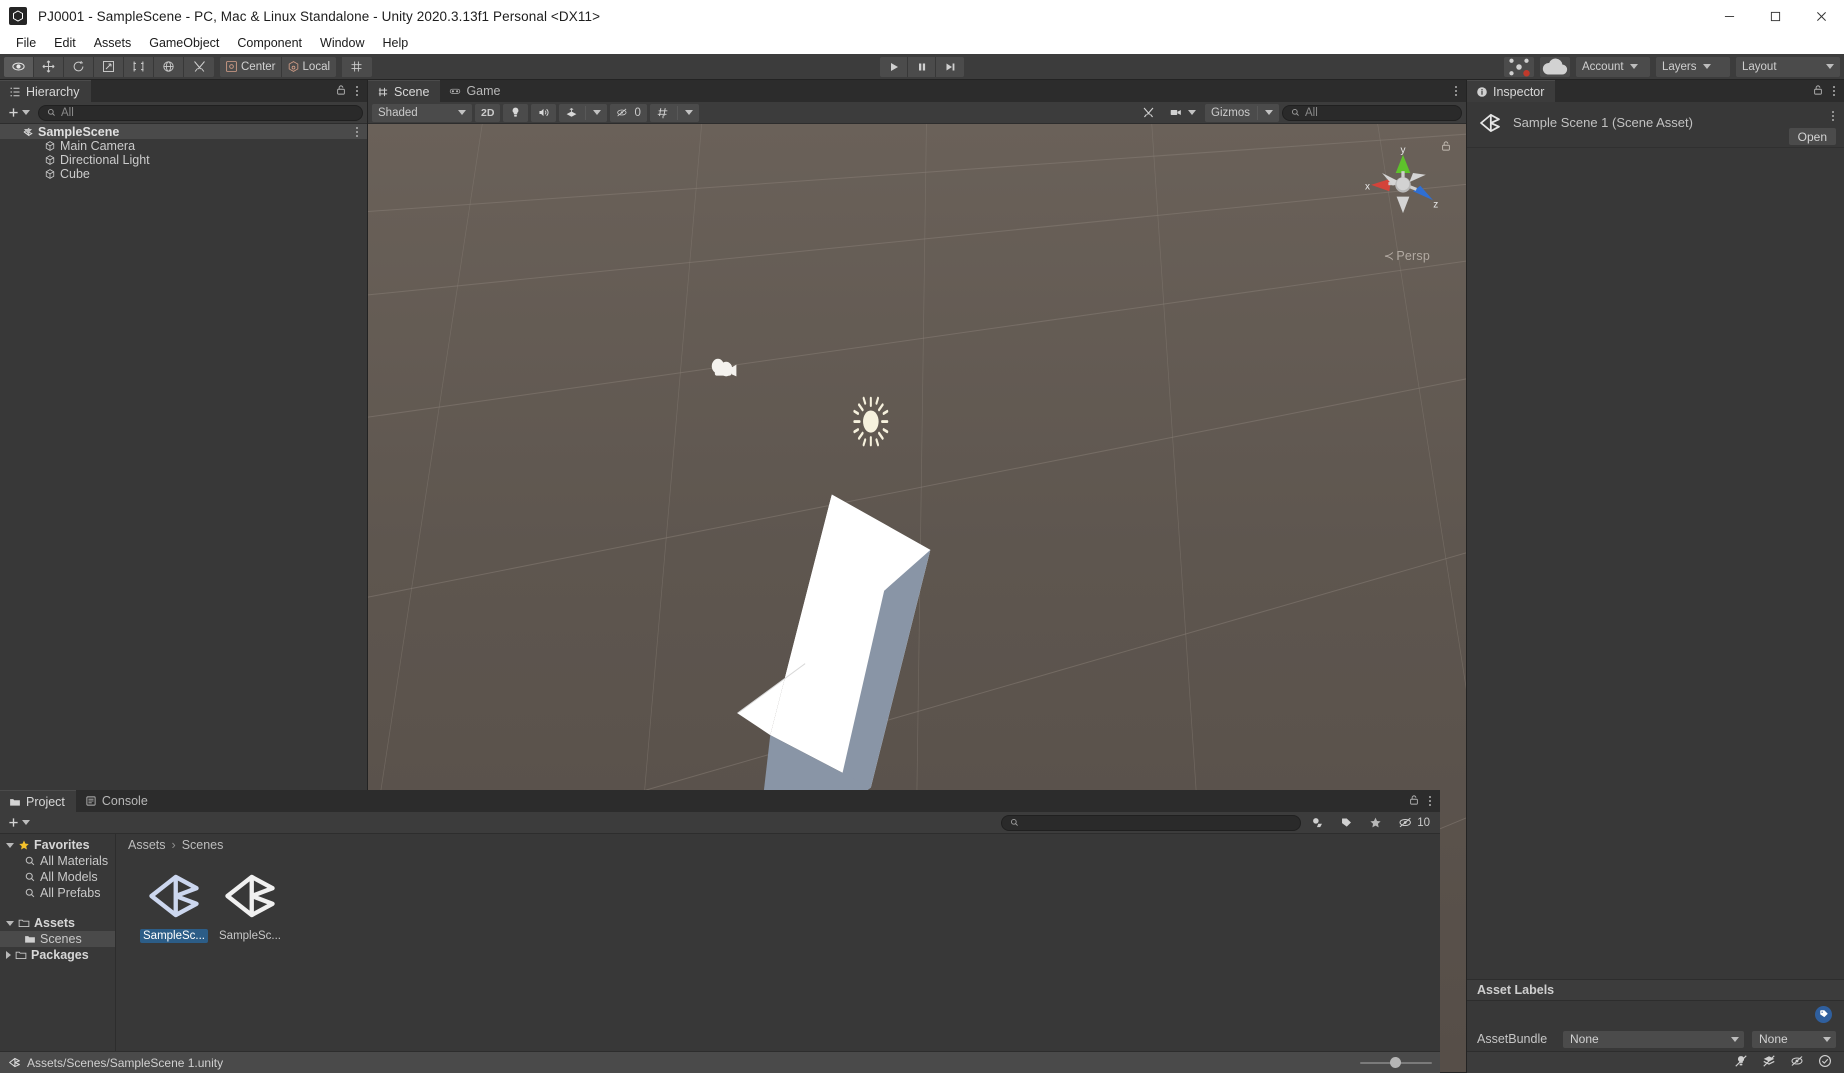 The width and height of the screenshot is (1844, 1073). What do you see at coordinates (169, 66) in the screenshot?
I see `transform-tool-button` at bounding box center [169, 66].